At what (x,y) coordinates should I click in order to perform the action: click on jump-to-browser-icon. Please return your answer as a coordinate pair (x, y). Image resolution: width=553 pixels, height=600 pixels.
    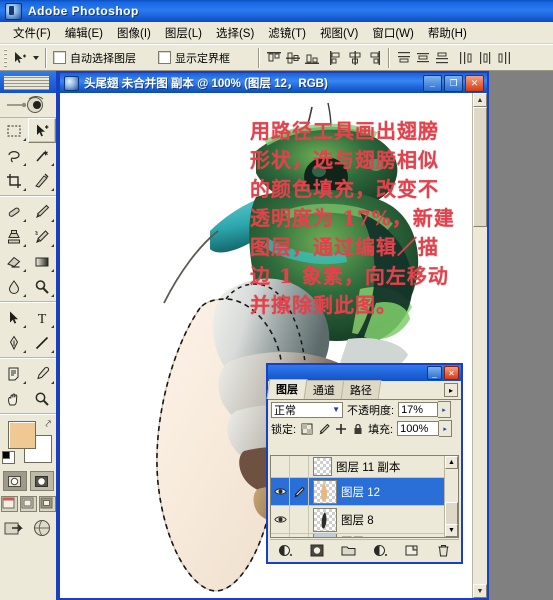
    Looking at the image, I should click on (42, 528).